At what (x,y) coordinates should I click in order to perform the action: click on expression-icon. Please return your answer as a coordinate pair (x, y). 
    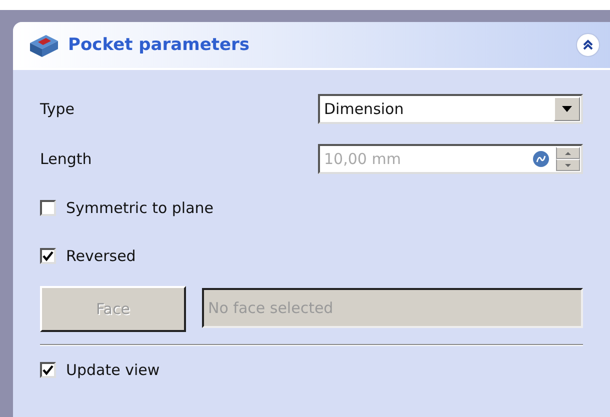
    Looking at the image, I should click on (541, 159).